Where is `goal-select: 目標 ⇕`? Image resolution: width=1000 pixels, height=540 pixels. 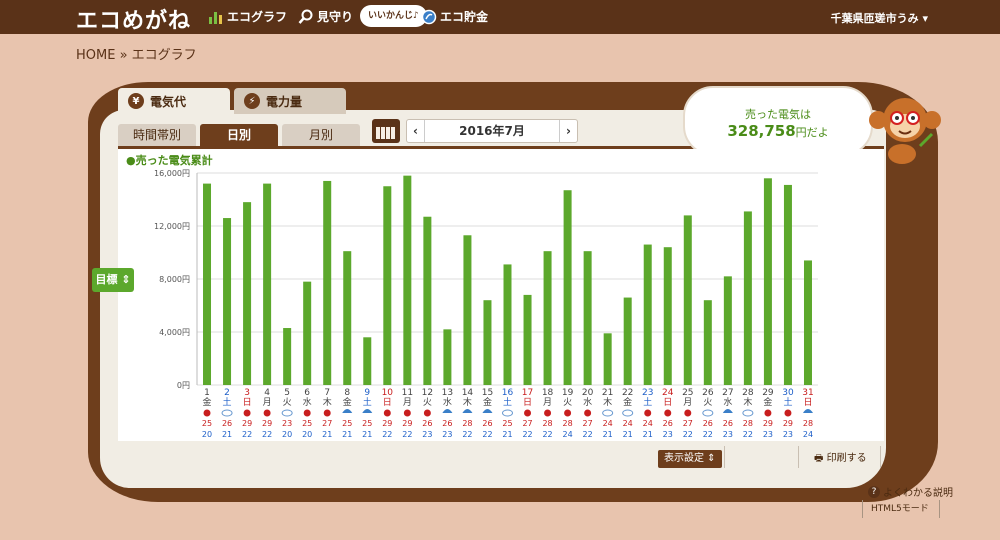
goal-select: 目標 ⇕ is located at coordinates (113, 280).